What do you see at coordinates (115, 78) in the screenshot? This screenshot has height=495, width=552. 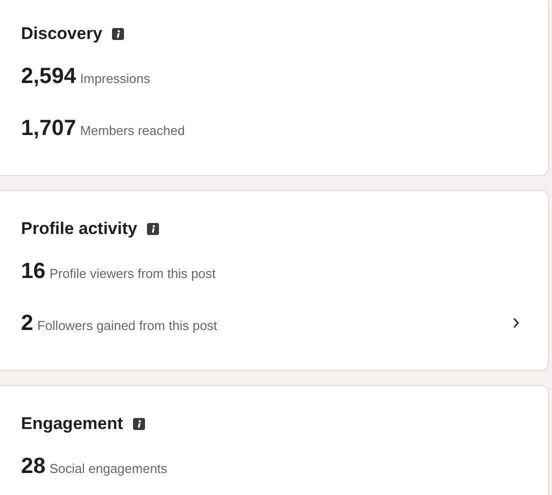 I see `metric-label: Impressions` at bounding box center [115, 78].